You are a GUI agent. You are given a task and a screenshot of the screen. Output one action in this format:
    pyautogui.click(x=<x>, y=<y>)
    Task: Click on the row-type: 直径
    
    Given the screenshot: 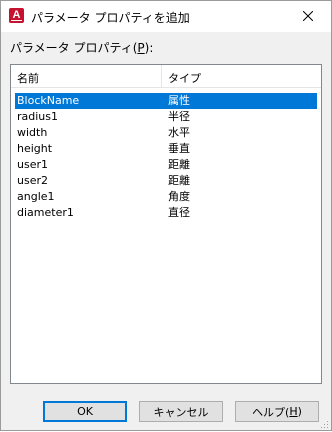 What is the action you would take?
    pyautogui.click(x=179, y=212)
    